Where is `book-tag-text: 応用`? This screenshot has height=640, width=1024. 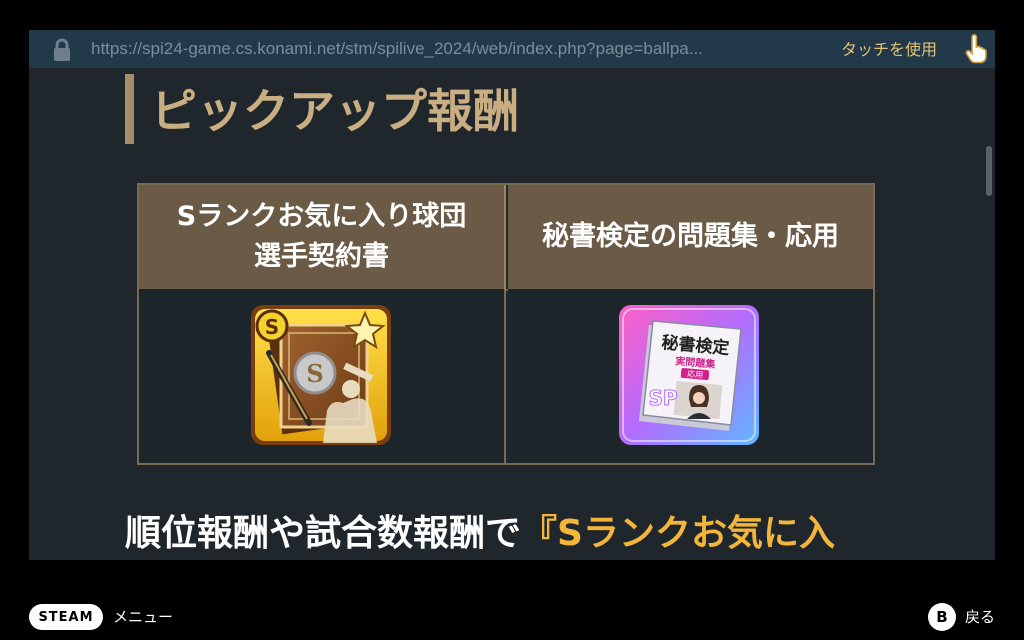 book-tag-text: 応用 is located at coordinates (695, 373).